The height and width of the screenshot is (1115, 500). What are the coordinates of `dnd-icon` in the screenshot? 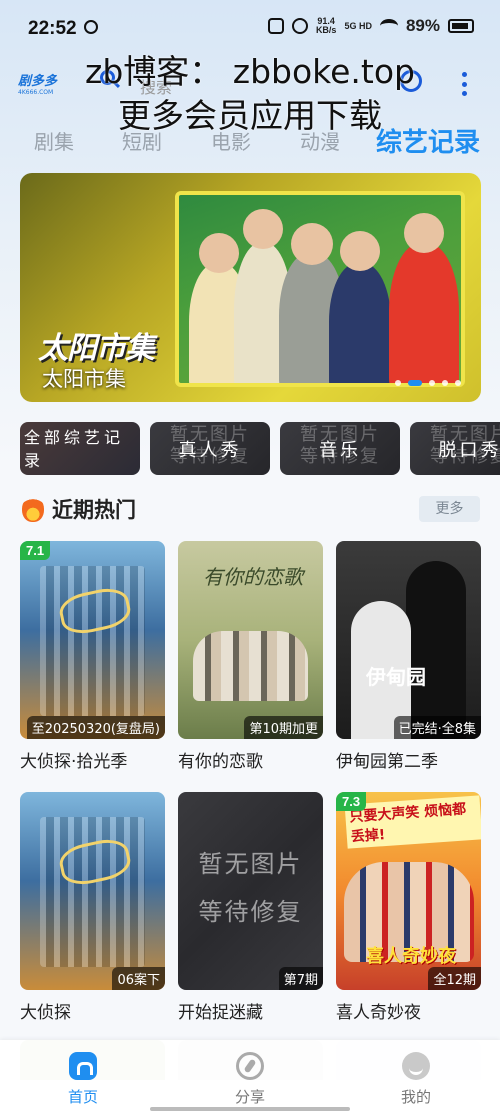 It's located at (299, 26).